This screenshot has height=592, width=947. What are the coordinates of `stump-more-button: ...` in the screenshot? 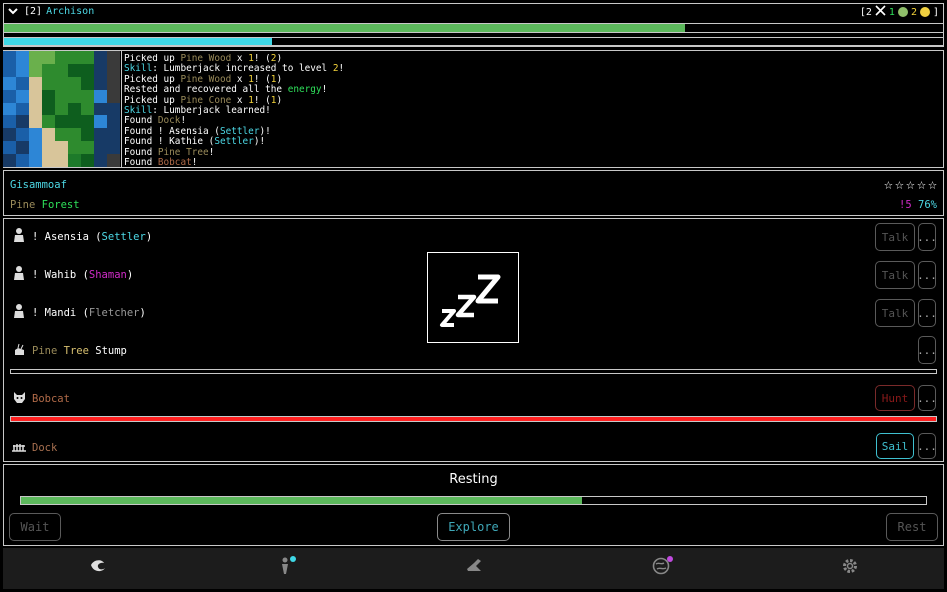 It's located at (927, 350).